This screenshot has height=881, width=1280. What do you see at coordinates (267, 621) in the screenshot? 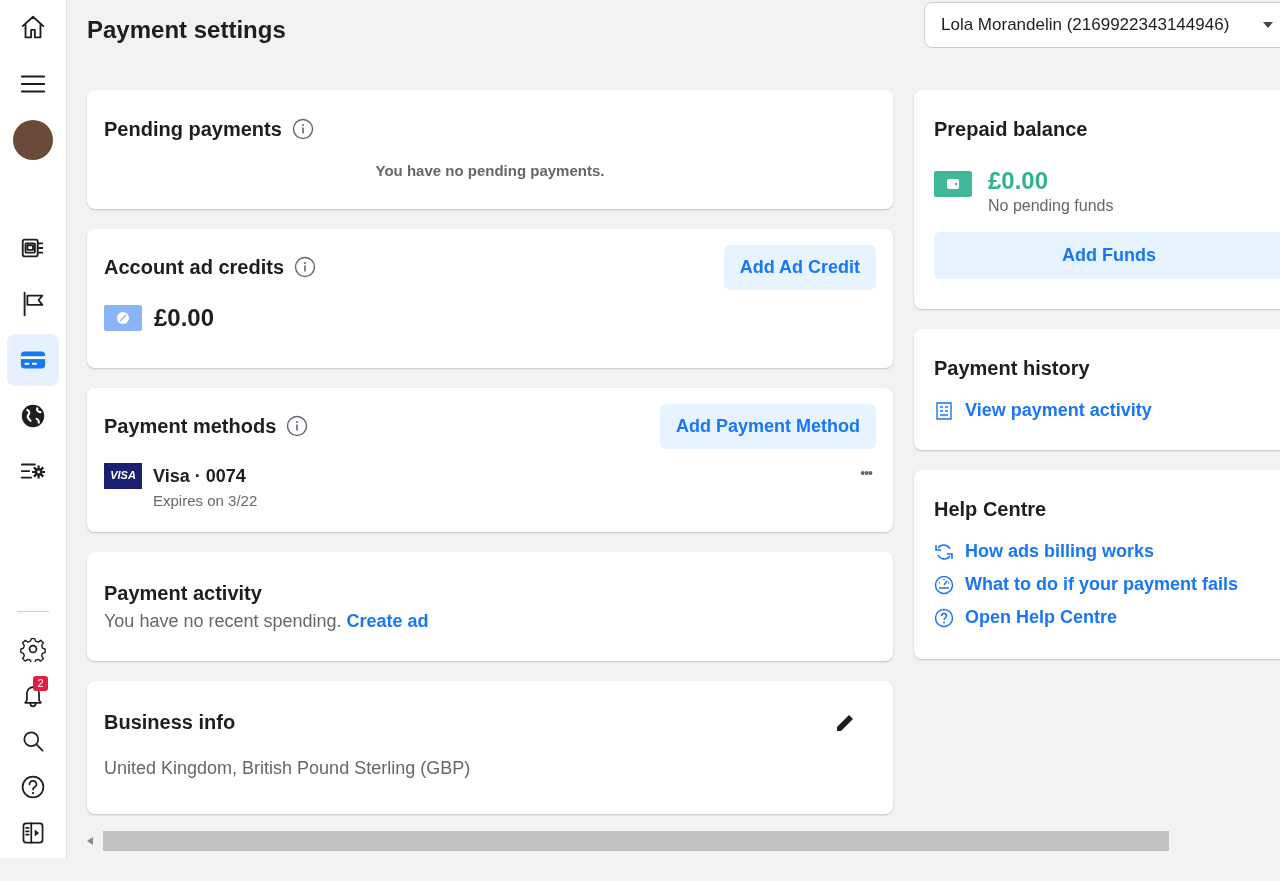
I see `empty-message: You have no recent spending. Create ad` at bounding box center [267, 621].